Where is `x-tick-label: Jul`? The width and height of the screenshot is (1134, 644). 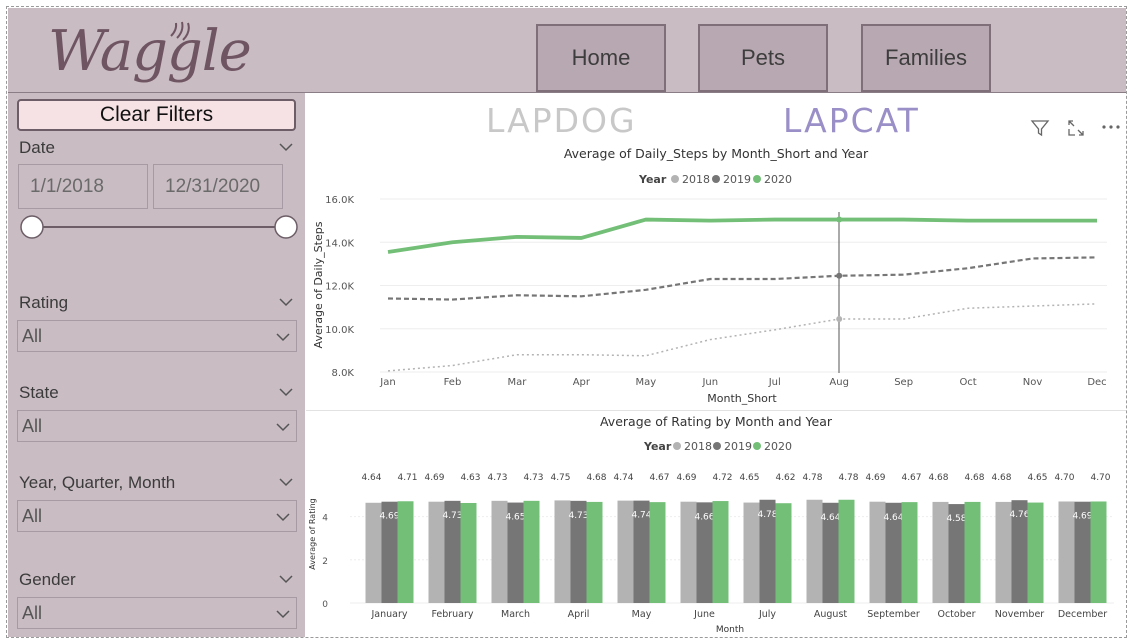 x-tick-label: Jul is located at coordinates (774, 382).